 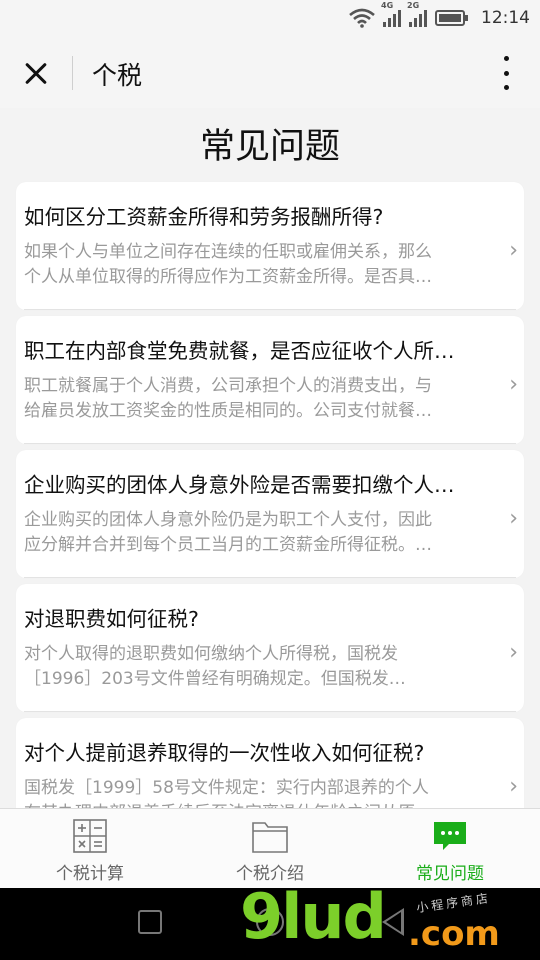 I want to click on battery-icon, so click(x=451, y=18).